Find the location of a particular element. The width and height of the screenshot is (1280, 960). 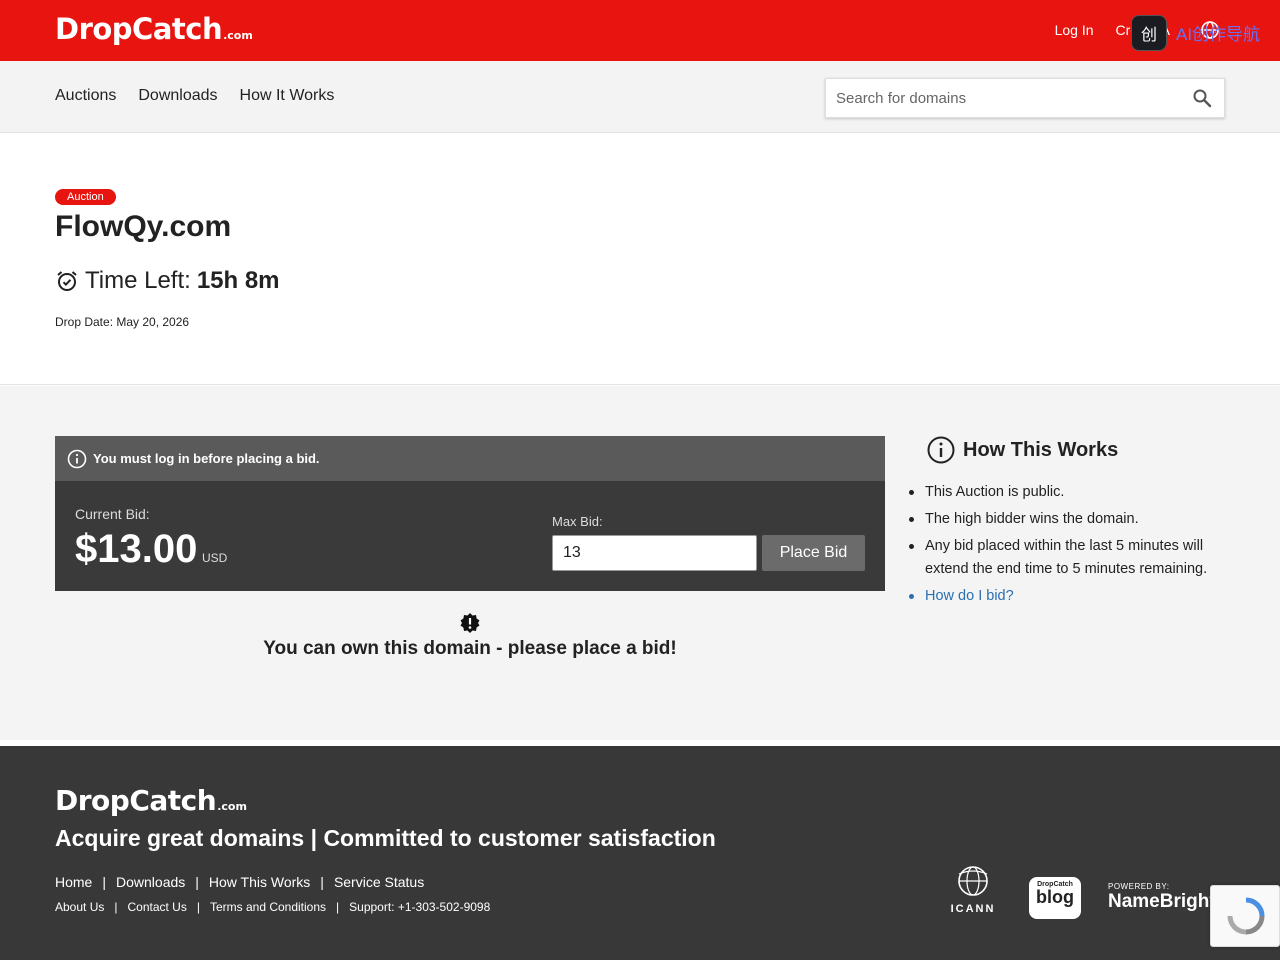

list-item: The high bidder wins the domain. is located at coordinates (1072, 519).